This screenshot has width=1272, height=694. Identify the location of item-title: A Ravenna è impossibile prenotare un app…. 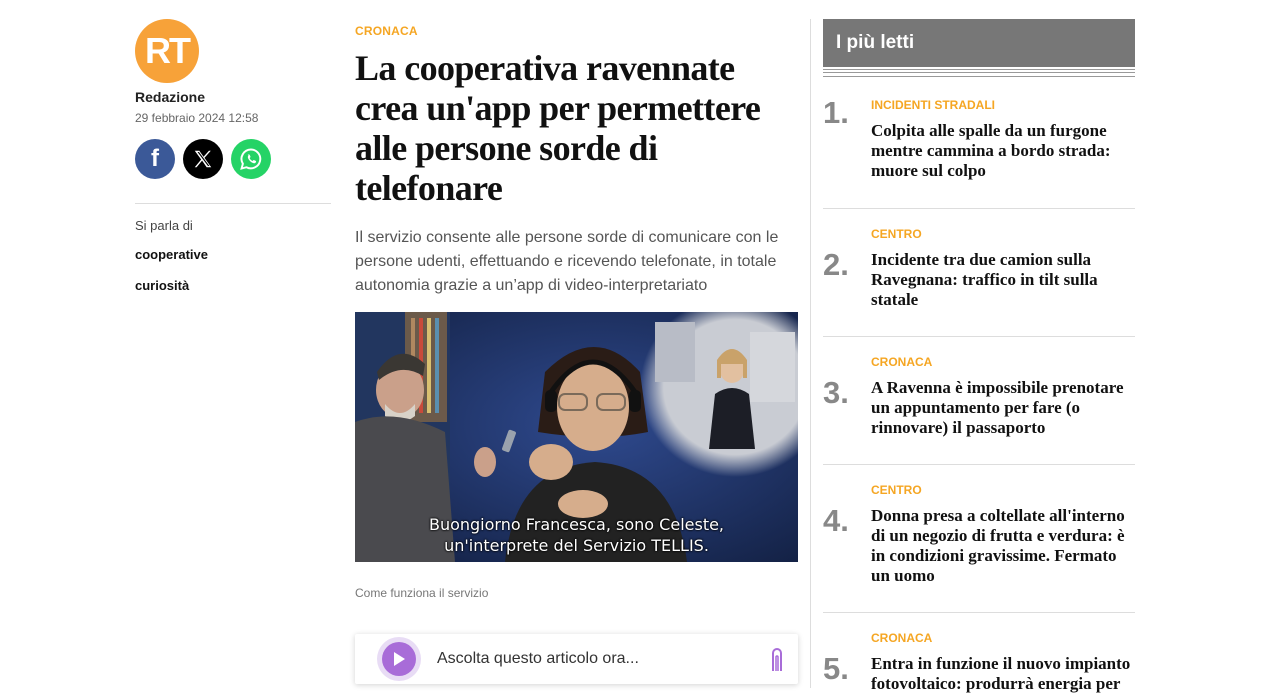
(1003, 408).